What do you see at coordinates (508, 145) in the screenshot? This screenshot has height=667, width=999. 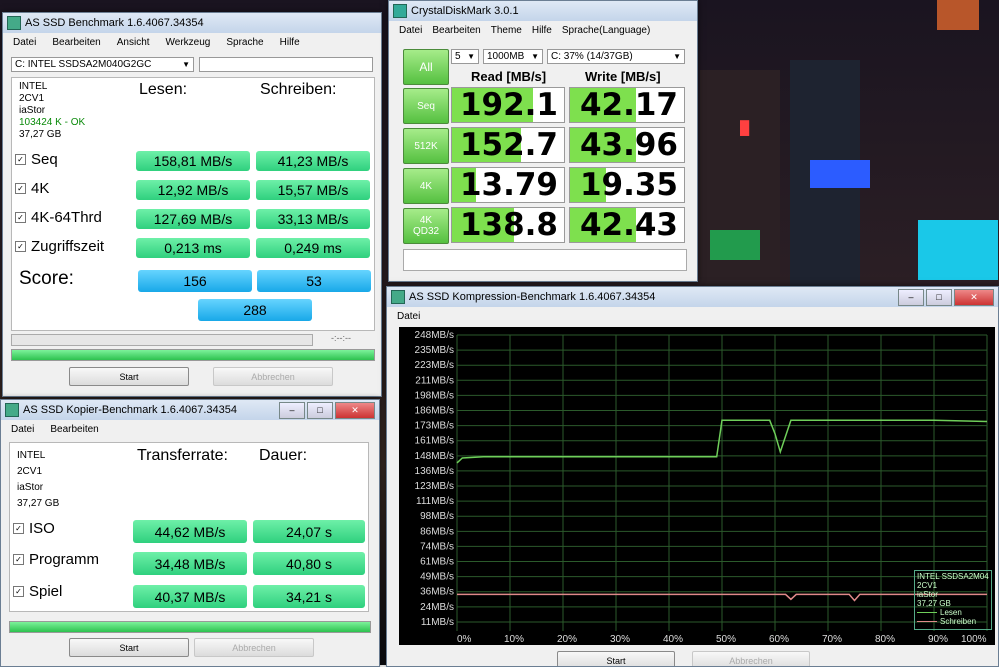 I see `512k-read-value: 152.7` at bounding box center [508, 145].